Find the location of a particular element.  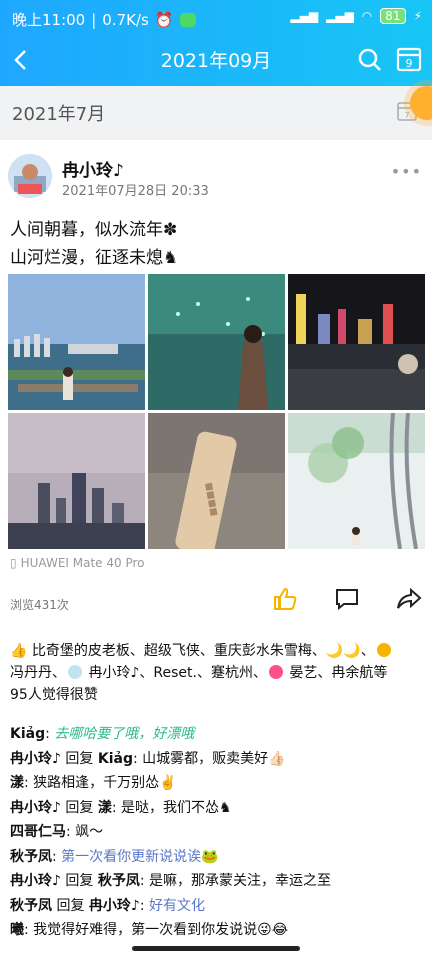

comment-item: Kiảg: 去哪哈要了哦，好漂哦 is located at coordinates (216, 734).